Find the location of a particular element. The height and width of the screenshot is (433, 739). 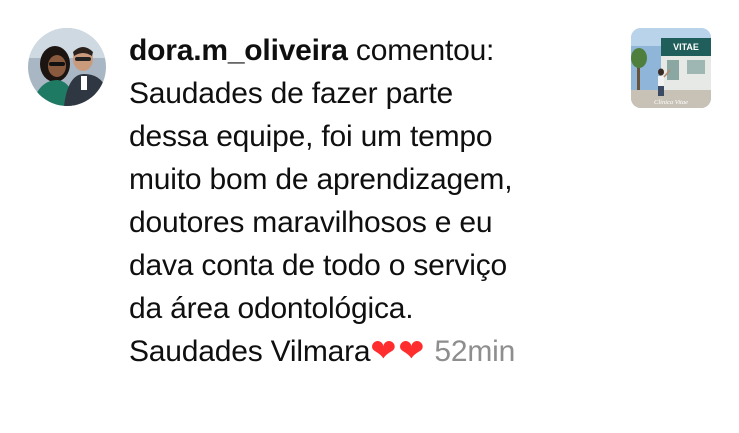

comment-line: da área odontológica. is located at coordinates (271, 308).